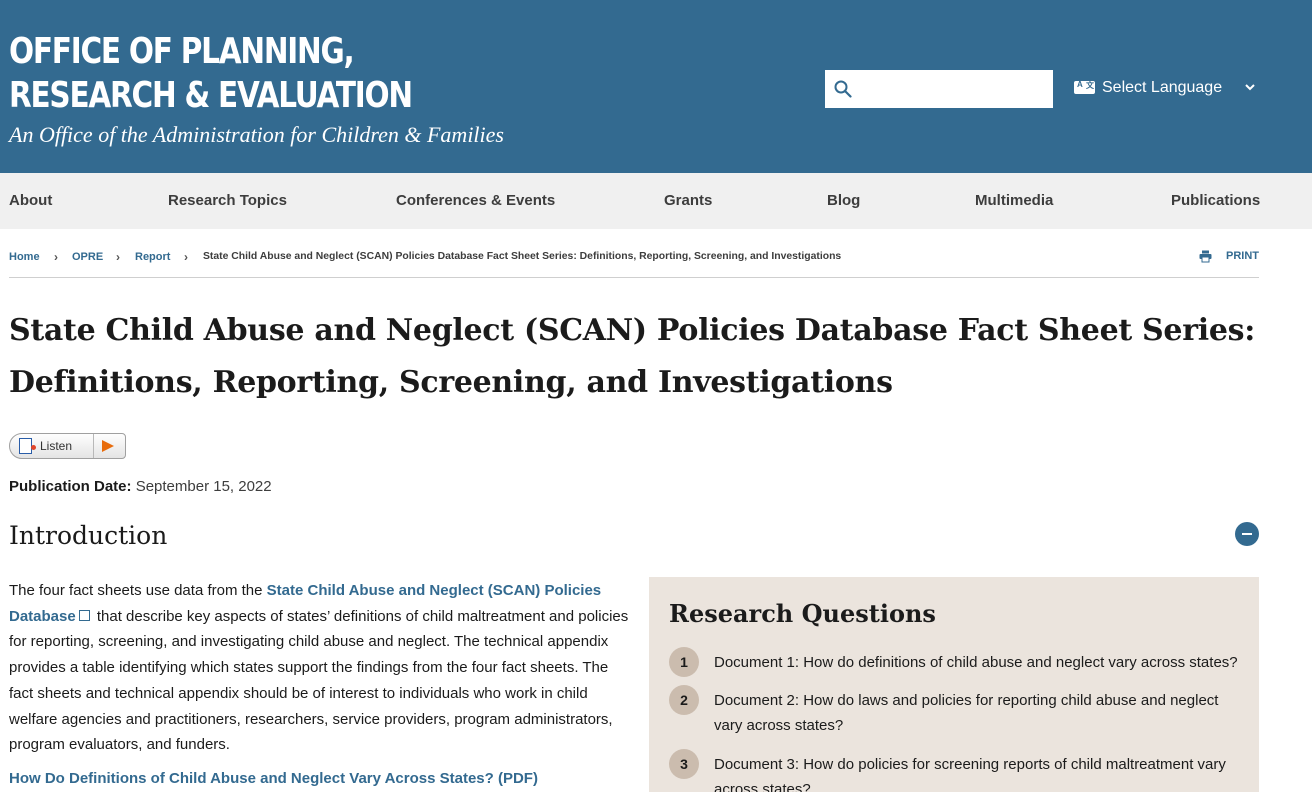 This screenshot has height=792, width=1312. Describe the element at coordinates (203, 486) in the screenshot. I see `publication-date-value: September 15, 2022` at that location.